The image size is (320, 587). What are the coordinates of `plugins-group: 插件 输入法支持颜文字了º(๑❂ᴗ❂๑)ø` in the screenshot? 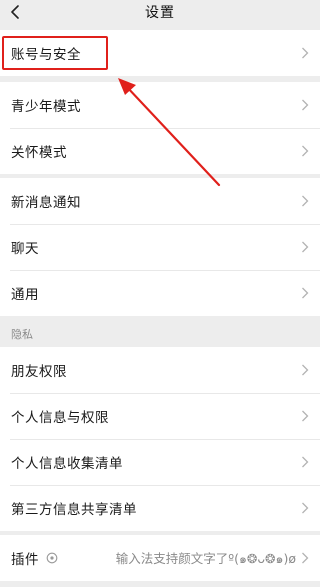 It's located at (160, 558).